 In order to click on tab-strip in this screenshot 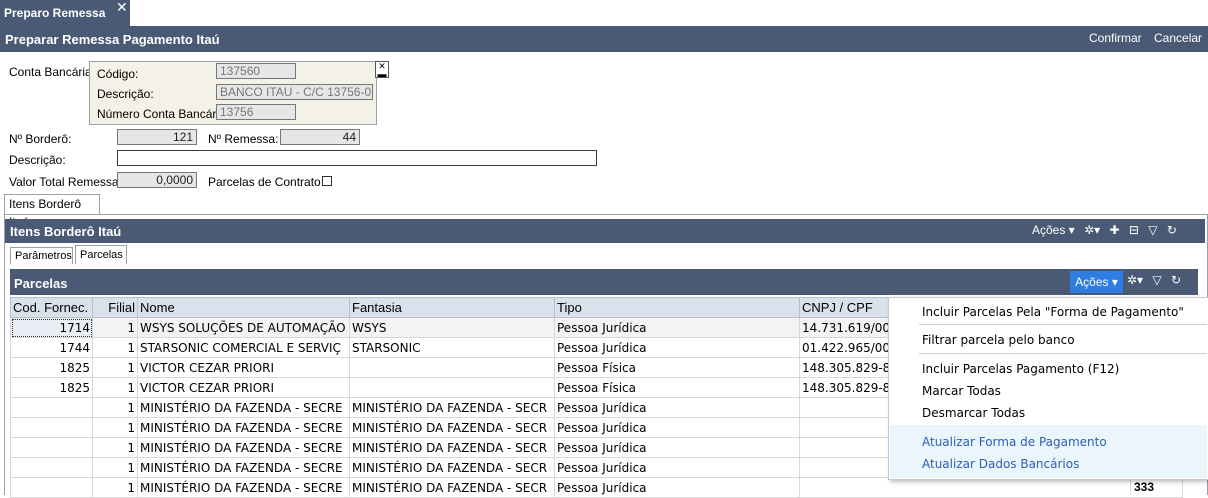, I will do `click(604, 13)`.